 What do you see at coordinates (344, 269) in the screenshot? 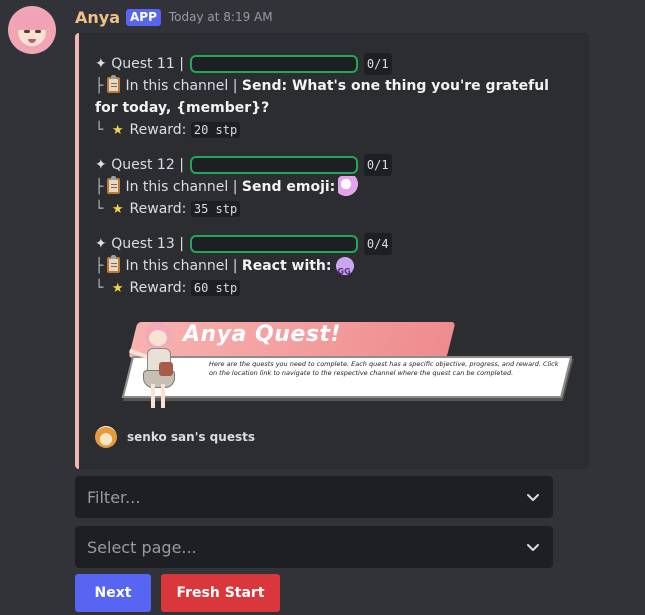
I see `gg-emoji-icon` at bounding box center [344, 269].